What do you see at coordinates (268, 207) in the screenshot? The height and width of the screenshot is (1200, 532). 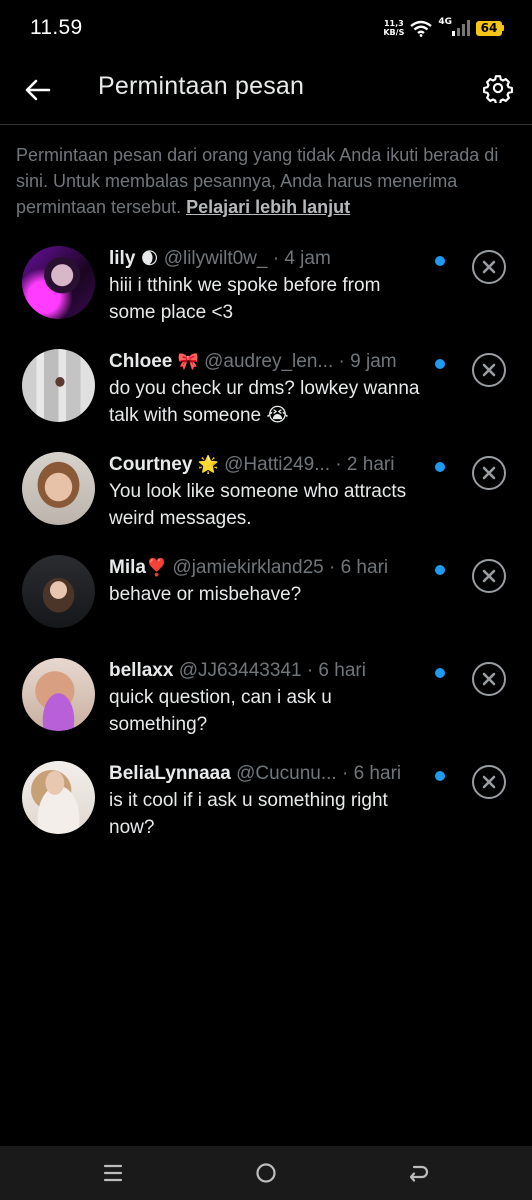 I see `learn-more-link: Pelajari lebih lanjut` at bounding box center [268, 207].